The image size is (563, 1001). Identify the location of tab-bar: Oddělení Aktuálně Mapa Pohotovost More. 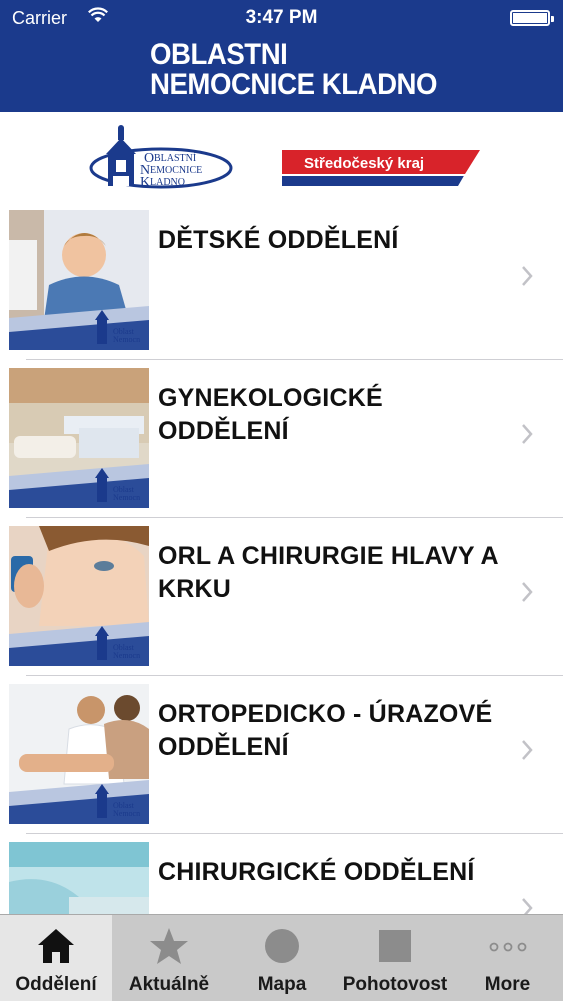
(281, 957).